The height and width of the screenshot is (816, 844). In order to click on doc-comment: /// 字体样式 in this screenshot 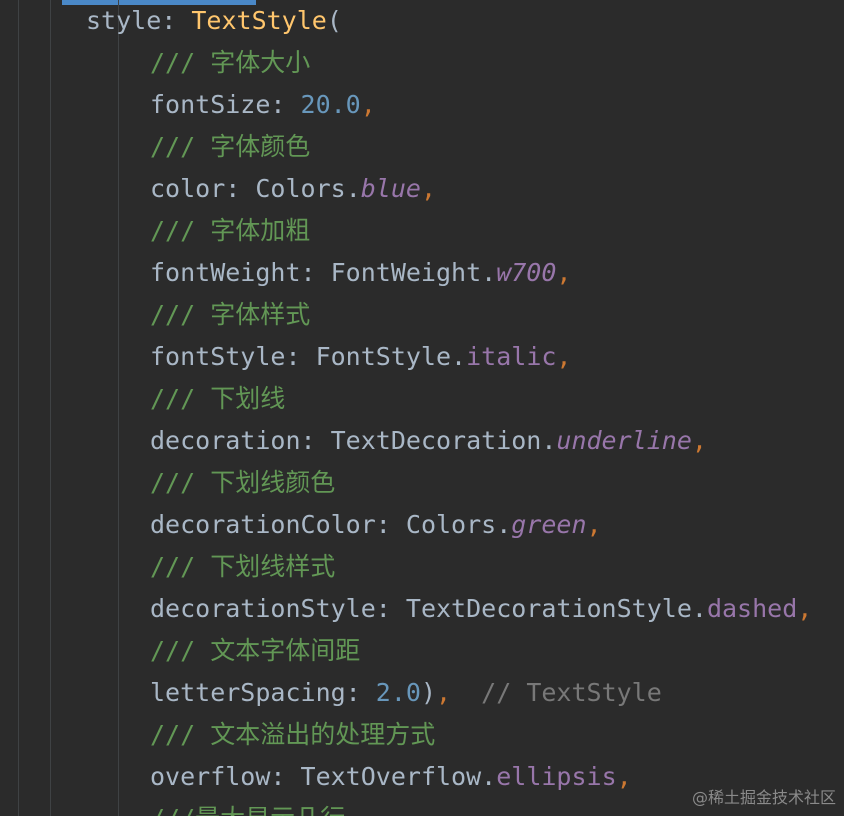, I will do `click(230, 314)`.